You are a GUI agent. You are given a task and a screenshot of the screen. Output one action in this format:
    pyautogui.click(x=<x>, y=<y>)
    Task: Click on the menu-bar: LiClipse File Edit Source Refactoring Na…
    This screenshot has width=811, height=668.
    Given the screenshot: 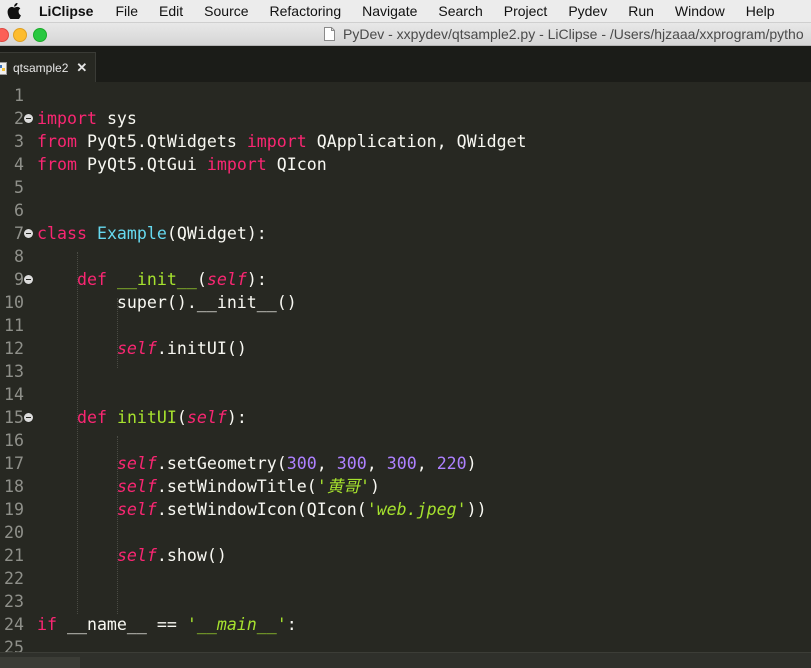 What is the action you would take?
    pyautogui.click(x=405, y=11)
    